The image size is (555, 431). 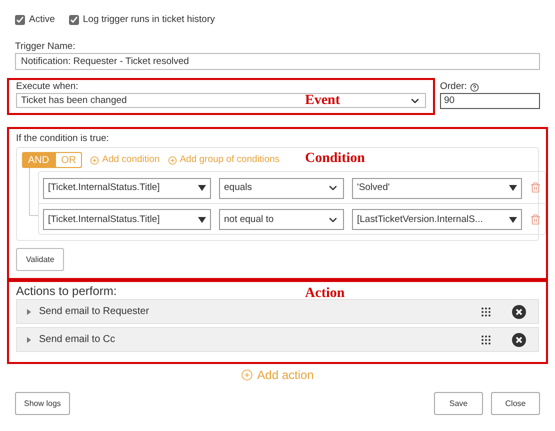 What do you see at coordinates (437, 188) in the screenshot?
I see `value-select: 'Solved'` at bounding box center [437, 188].